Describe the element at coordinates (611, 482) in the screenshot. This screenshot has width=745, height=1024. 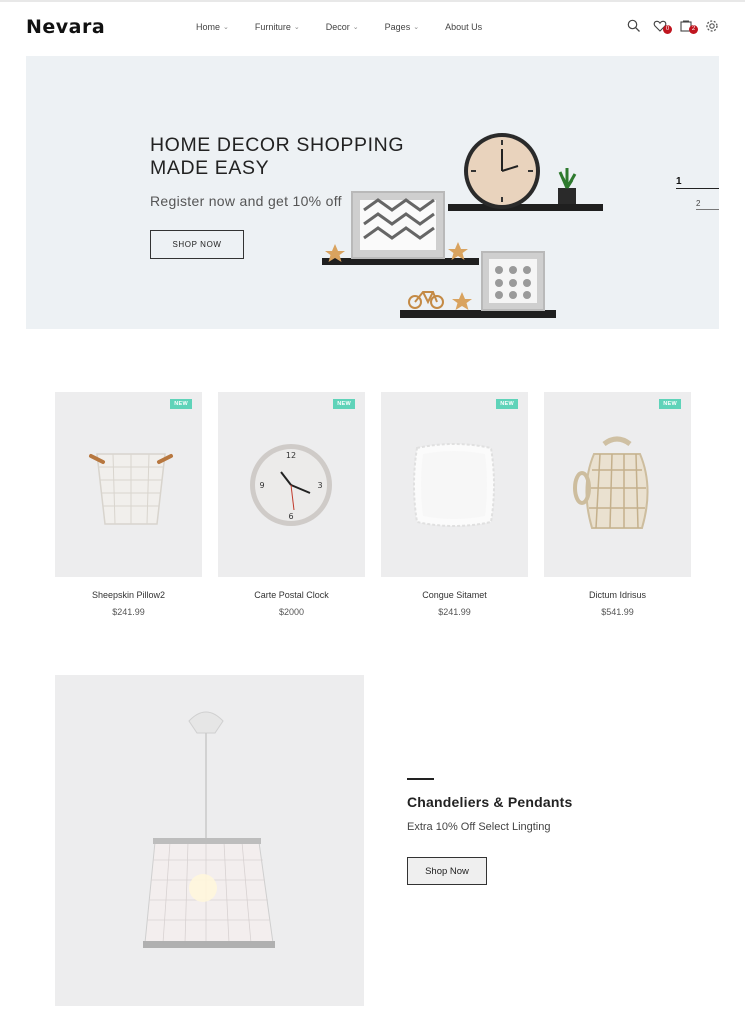
I see `rope-lantern-image` at that location.